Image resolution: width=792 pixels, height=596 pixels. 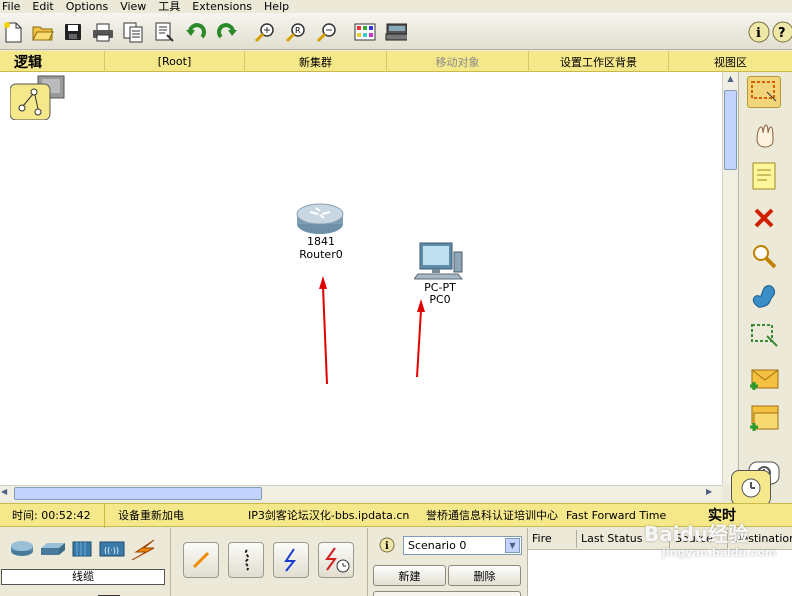 I want to click on chevron-down-icon: ▼, so click(x=512, y=545).